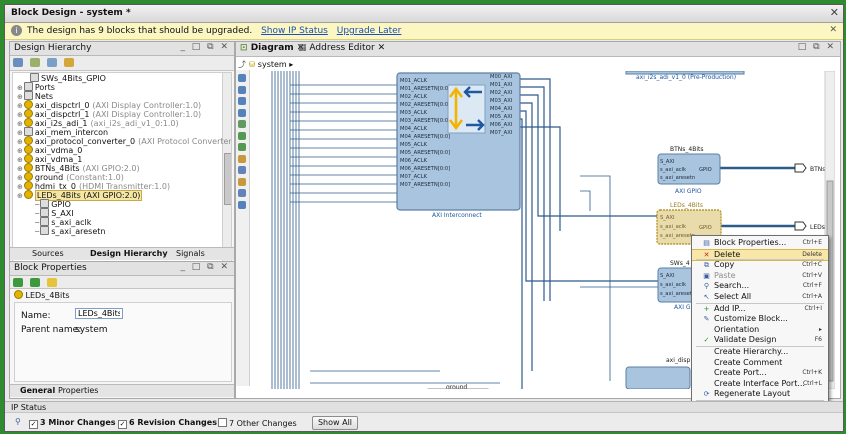  Describe the element at coordinates (760, 243) in the screenshot. I see `menu-item-block-properties: ▤ Block Properties... Ctrl+E` at that location.